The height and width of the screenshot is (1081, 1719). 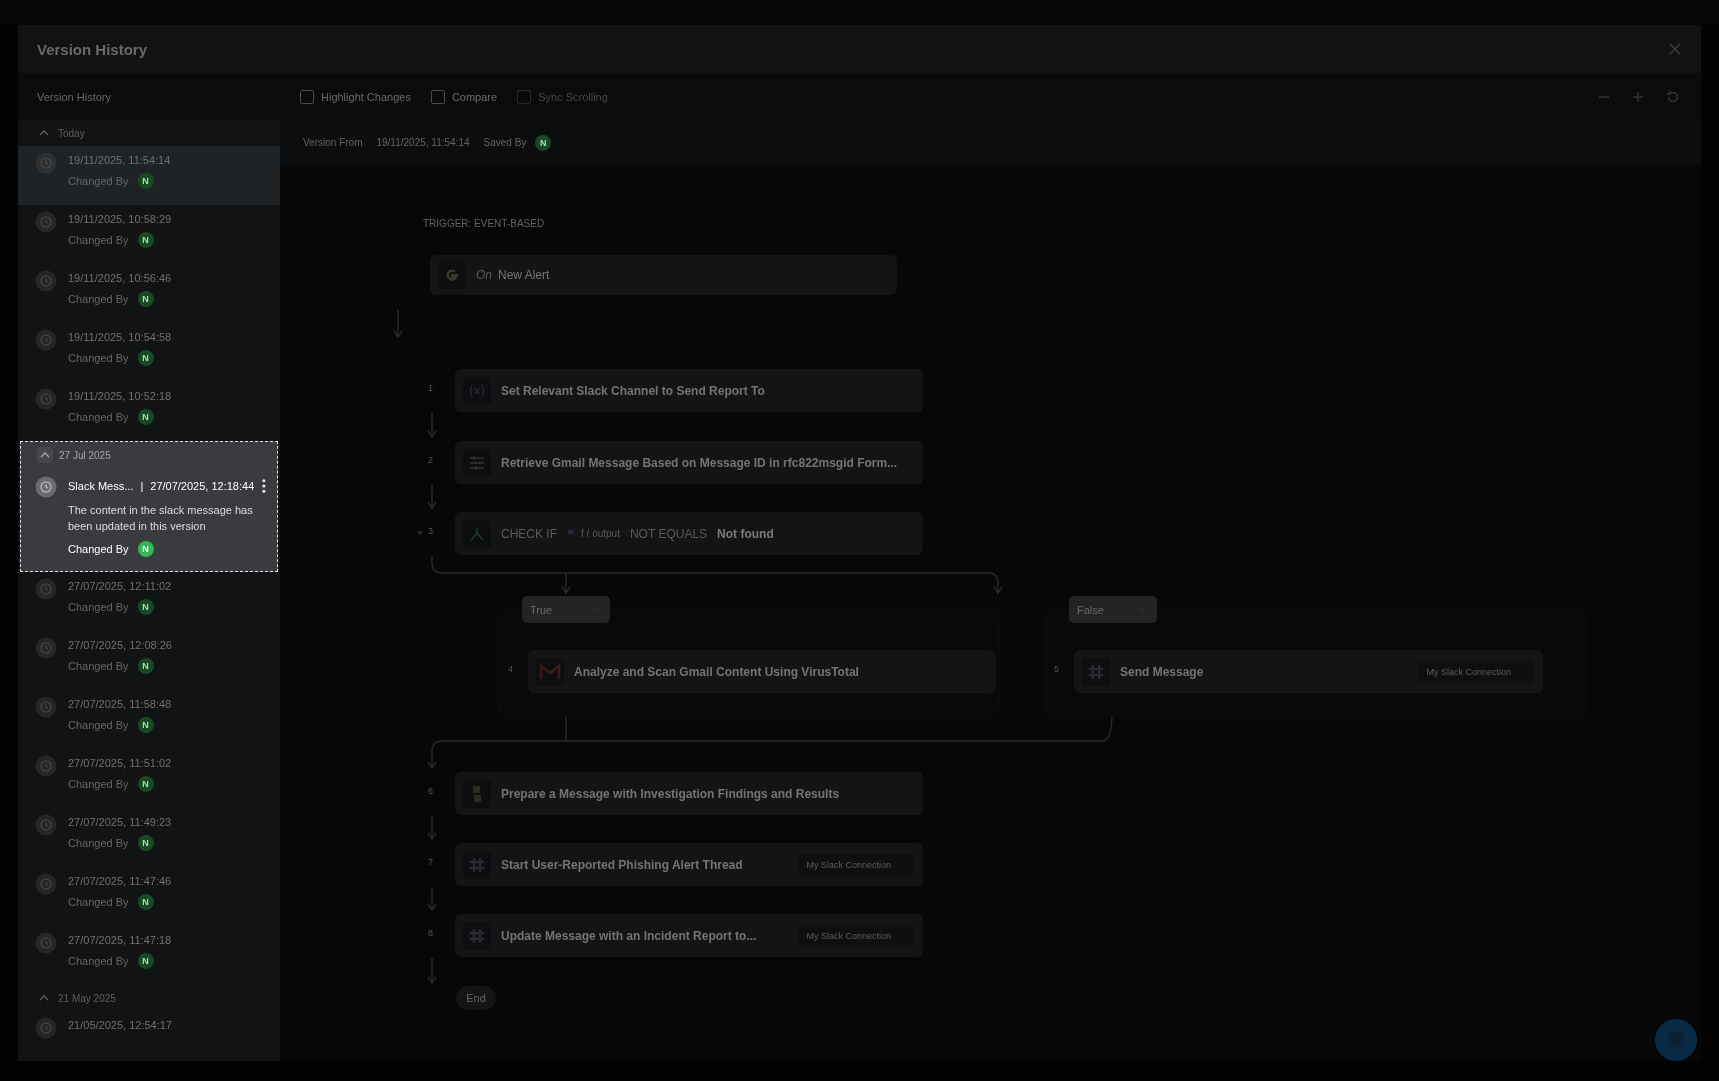 I want to click on workflow-step: Prepare a Message with Investigation Findings and Results, so click(x=689, y=793).